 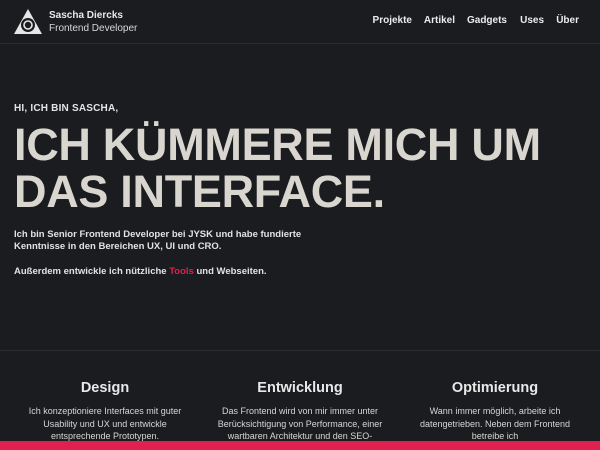 What do you see at coordinates (181, 271) in the screenshot?
I see `tools-link: Tools` at bounding box center [181, 271].